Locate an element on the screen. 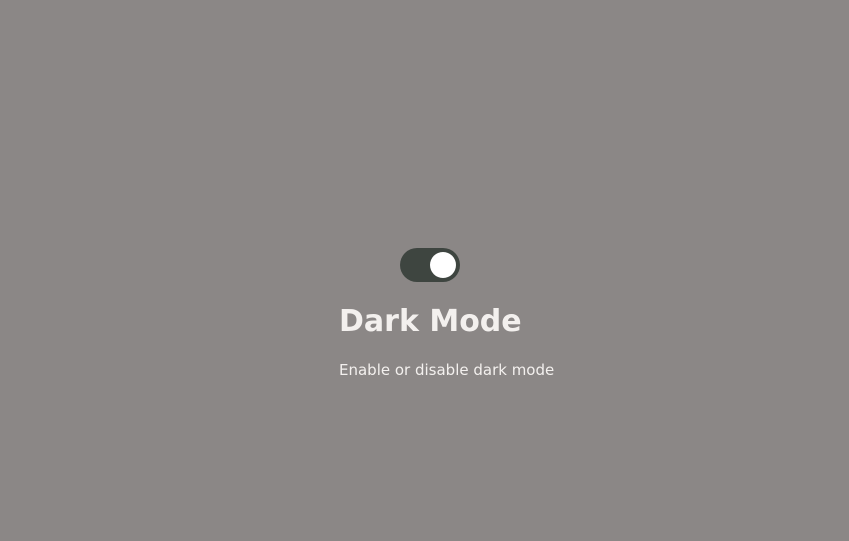 The image size is (849, 541). dark-mode-toggle is located at coordinates (430, 265).